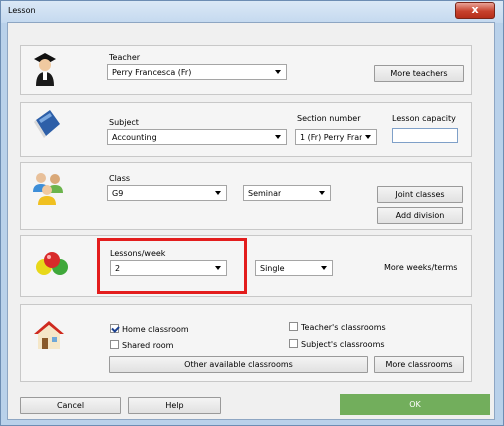 The width and height of the screenshot is (504, 426). What do you see at coordinates (197, 72) in the screenshot?
I see `teacher-combo: Perry Francesca (Fr)` at bounding box center [197, 72].